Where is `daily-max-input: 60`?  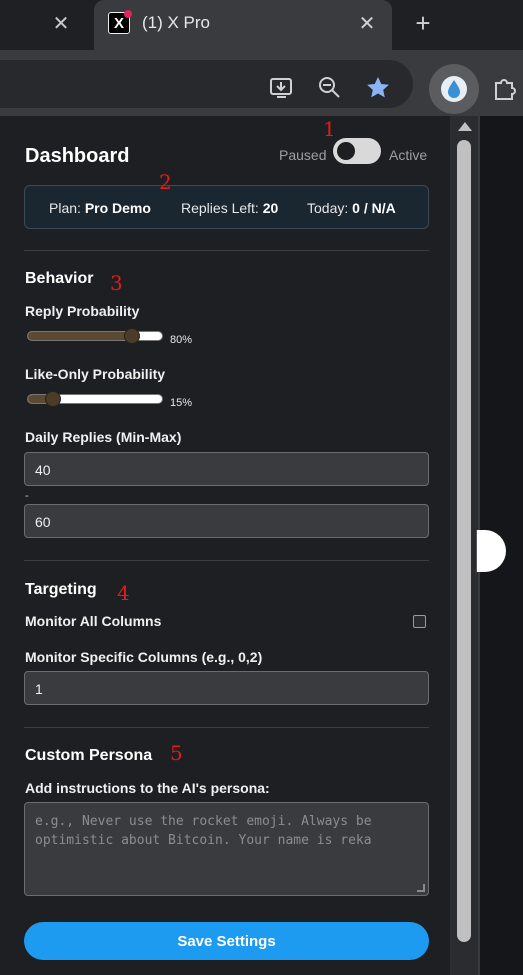
daily-max-input: 60 is located at coordinates (226, 521).